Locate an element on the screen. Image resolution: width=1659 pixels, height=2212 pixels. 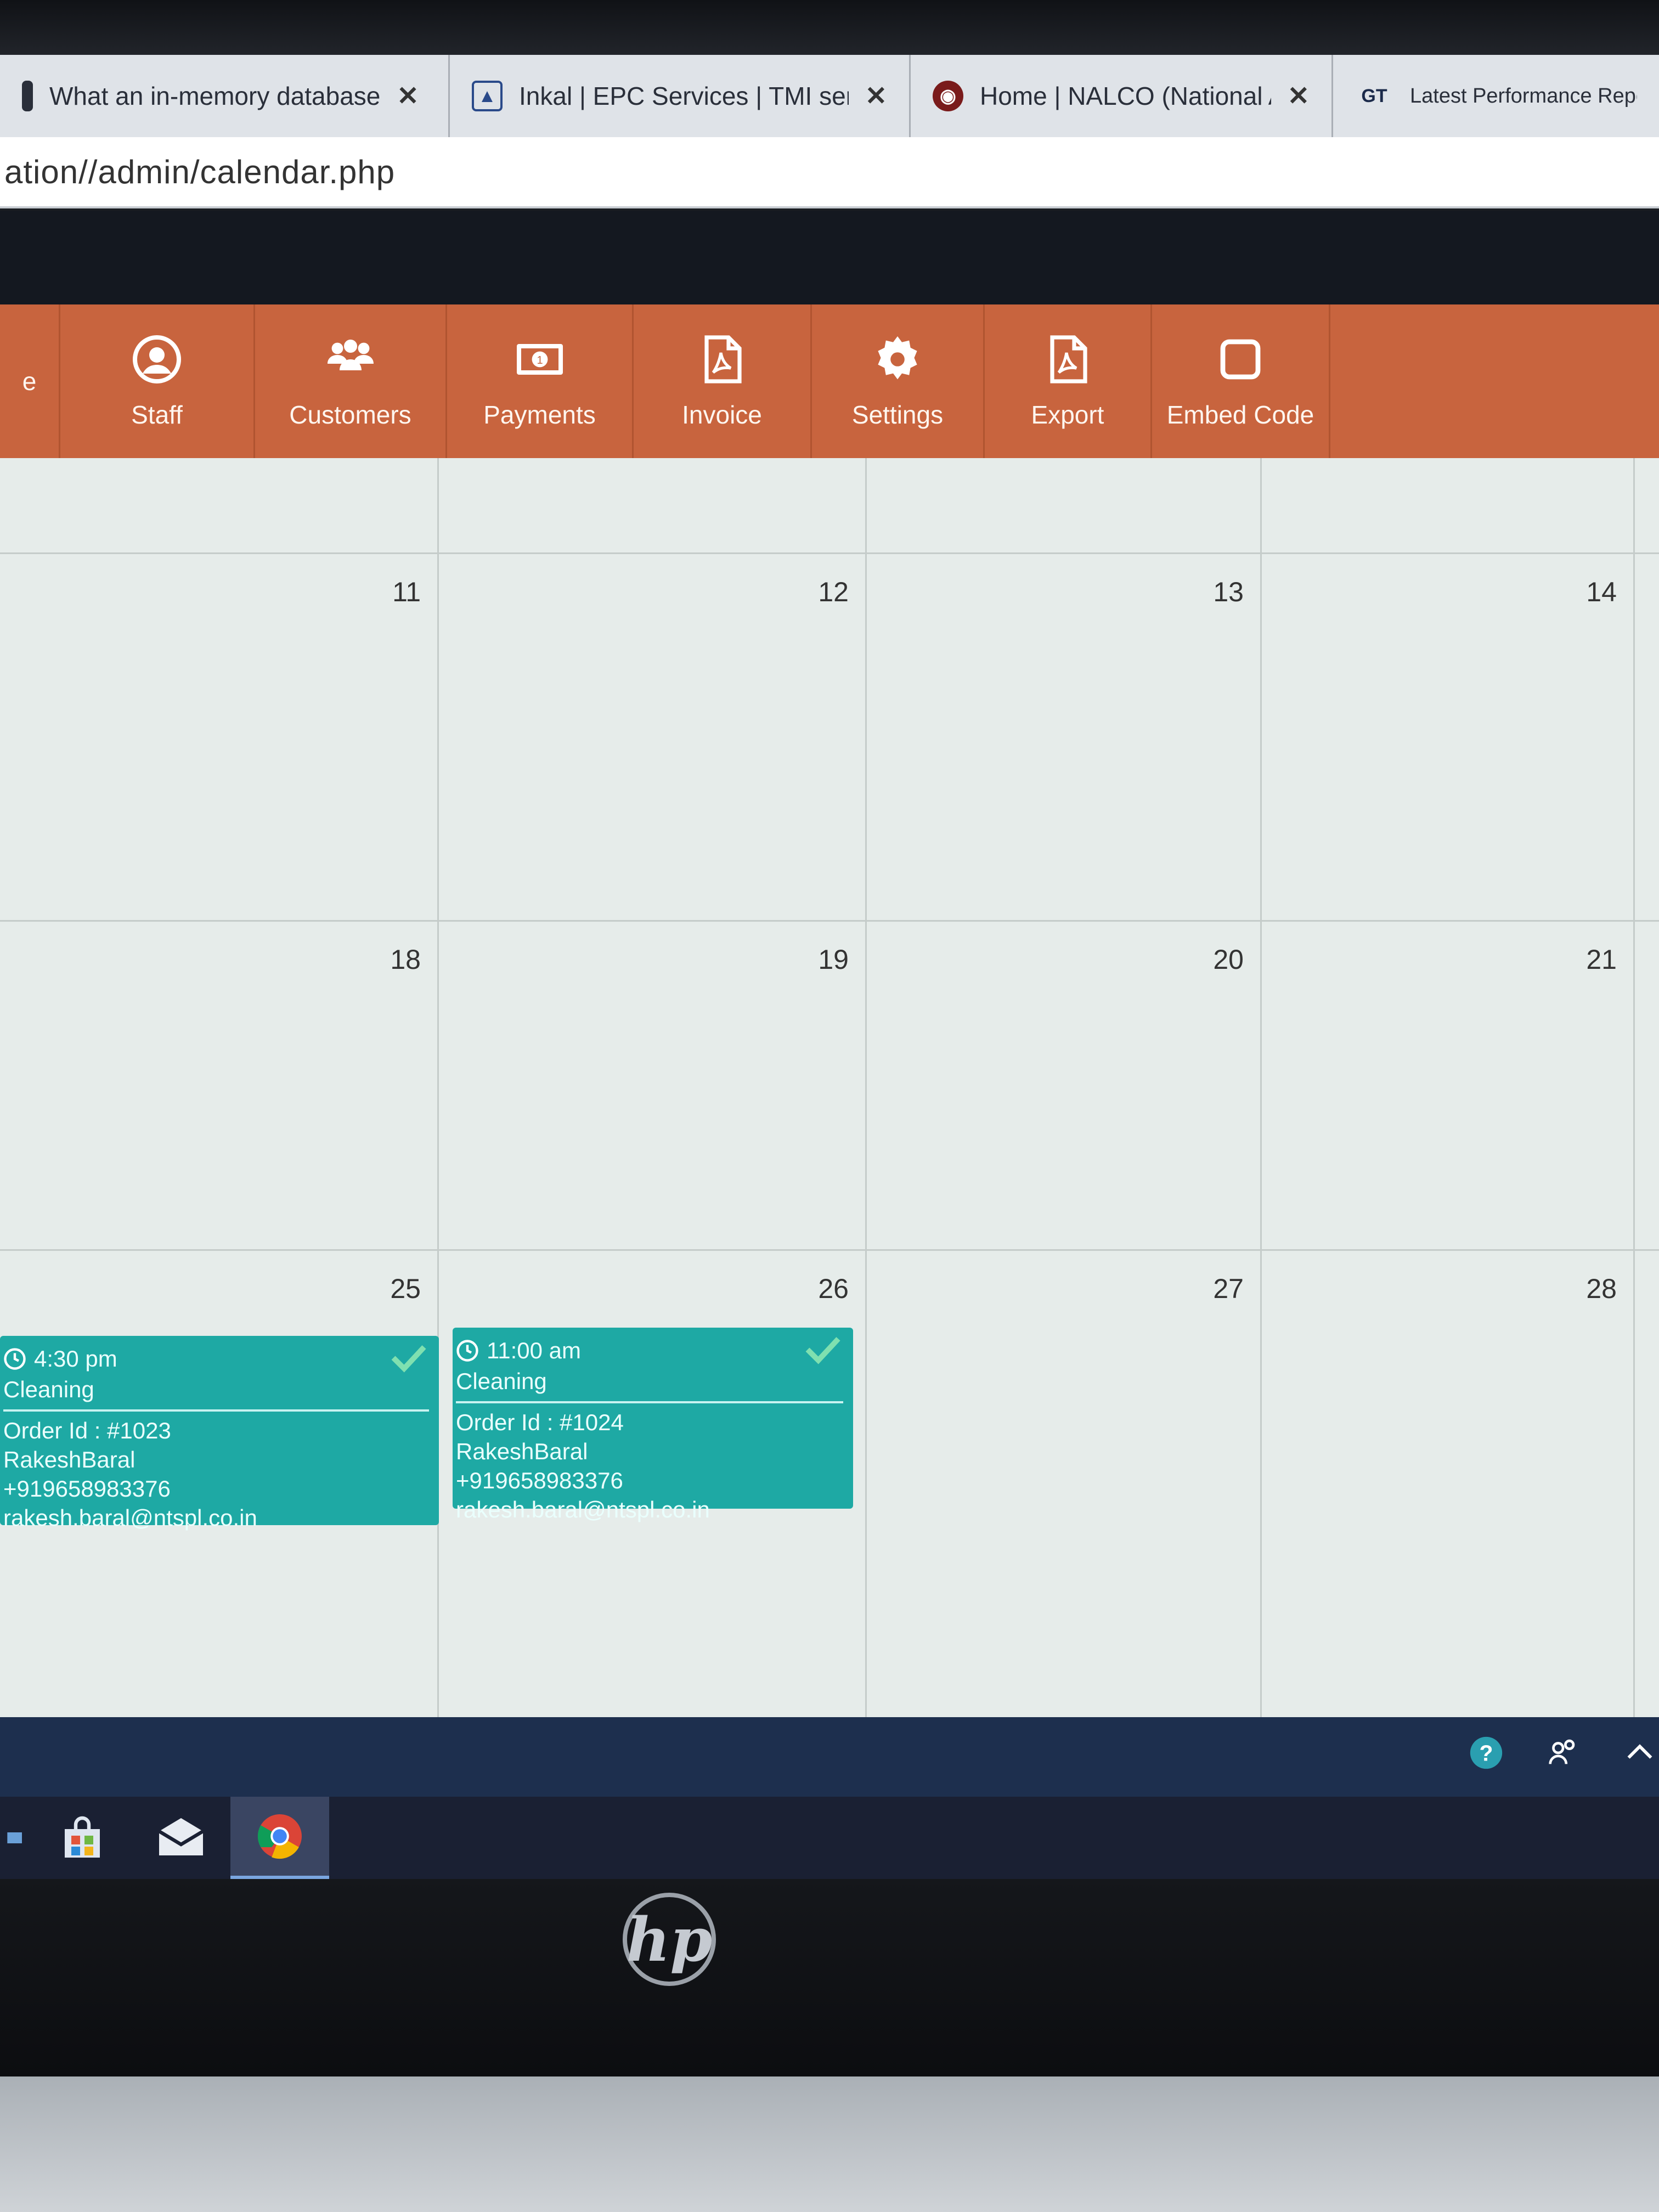
gear-icon is located at coordinates (897, 358).